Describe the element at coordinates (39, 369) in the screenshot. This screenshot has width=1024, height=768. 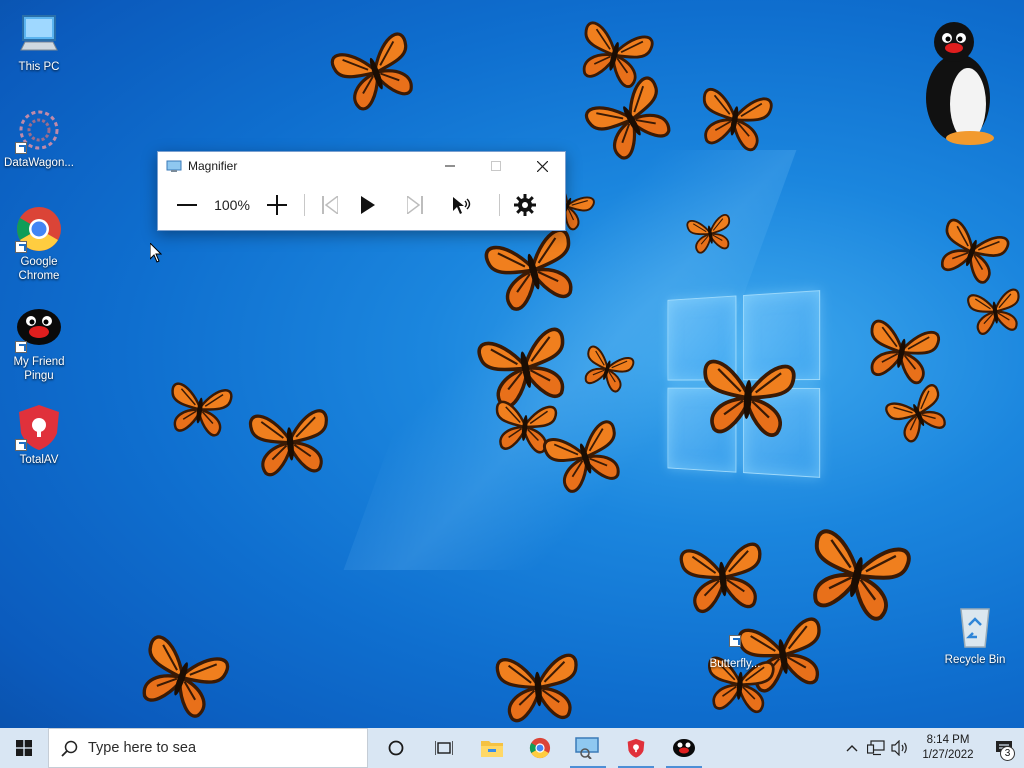
I see `desktop-icon-label: My Friend Pingu` at that location.